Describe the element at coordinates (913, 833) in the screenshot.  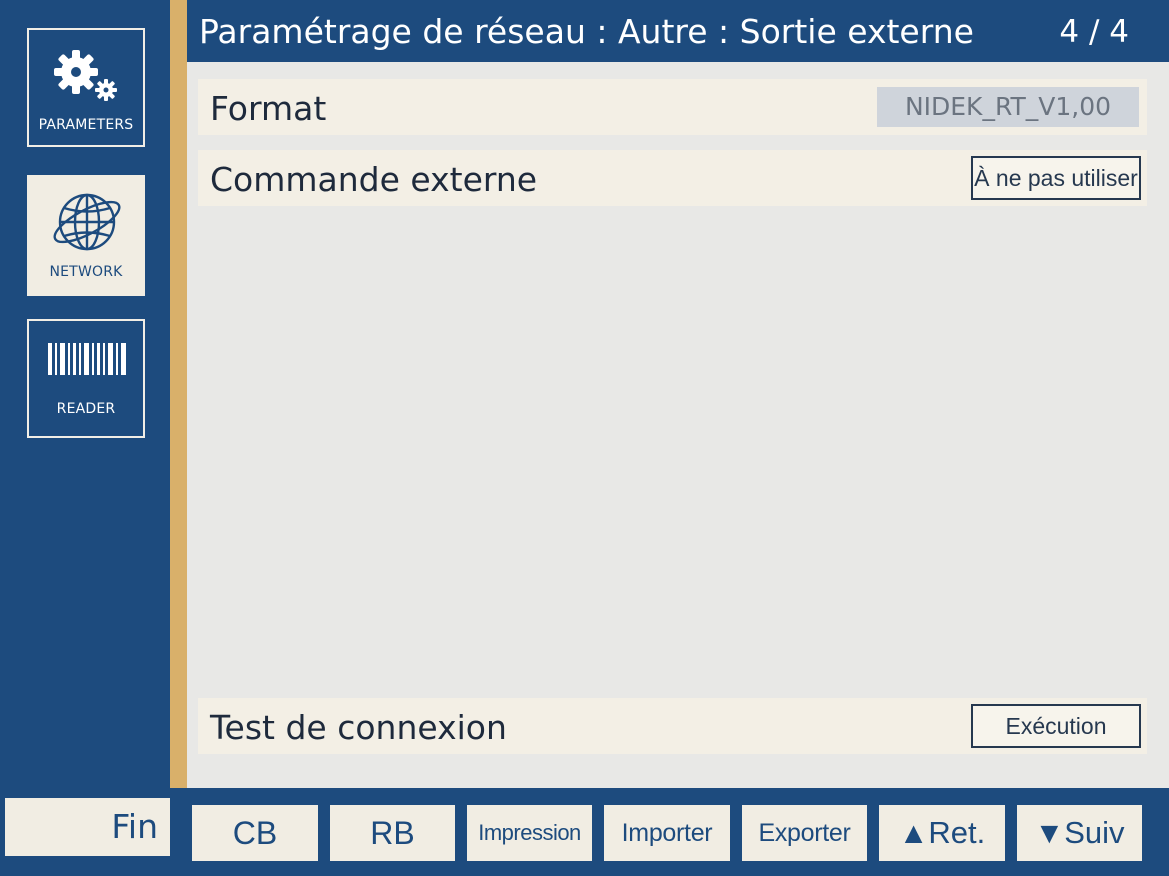
I see `arrow-up-icon: ▲` at that location.